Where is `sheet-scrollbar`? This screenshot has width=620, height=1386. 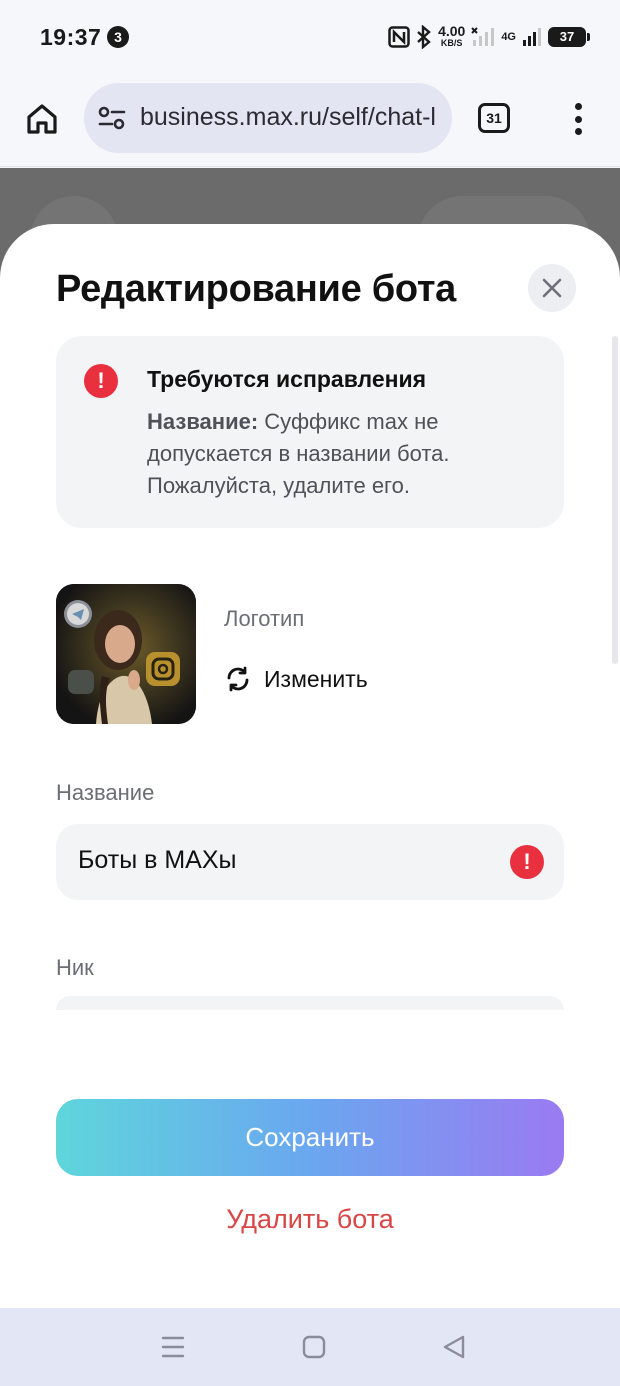 sheet-scrollbar is located at coordinates (615, 500).